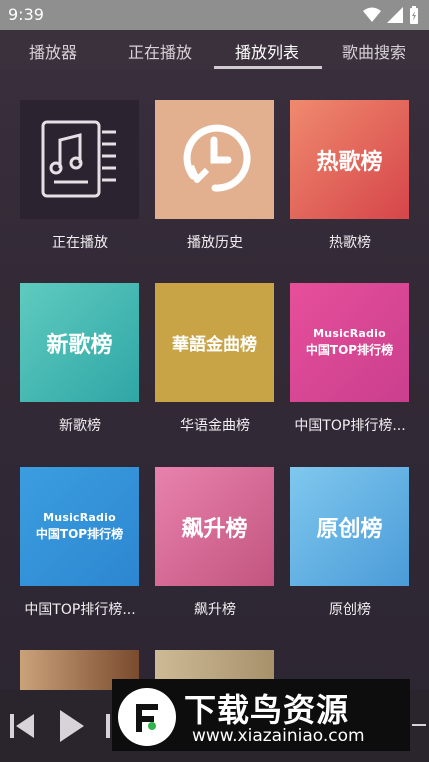  I want to click on grid-item-caption: 华语金曲榜, so click(215, 426).